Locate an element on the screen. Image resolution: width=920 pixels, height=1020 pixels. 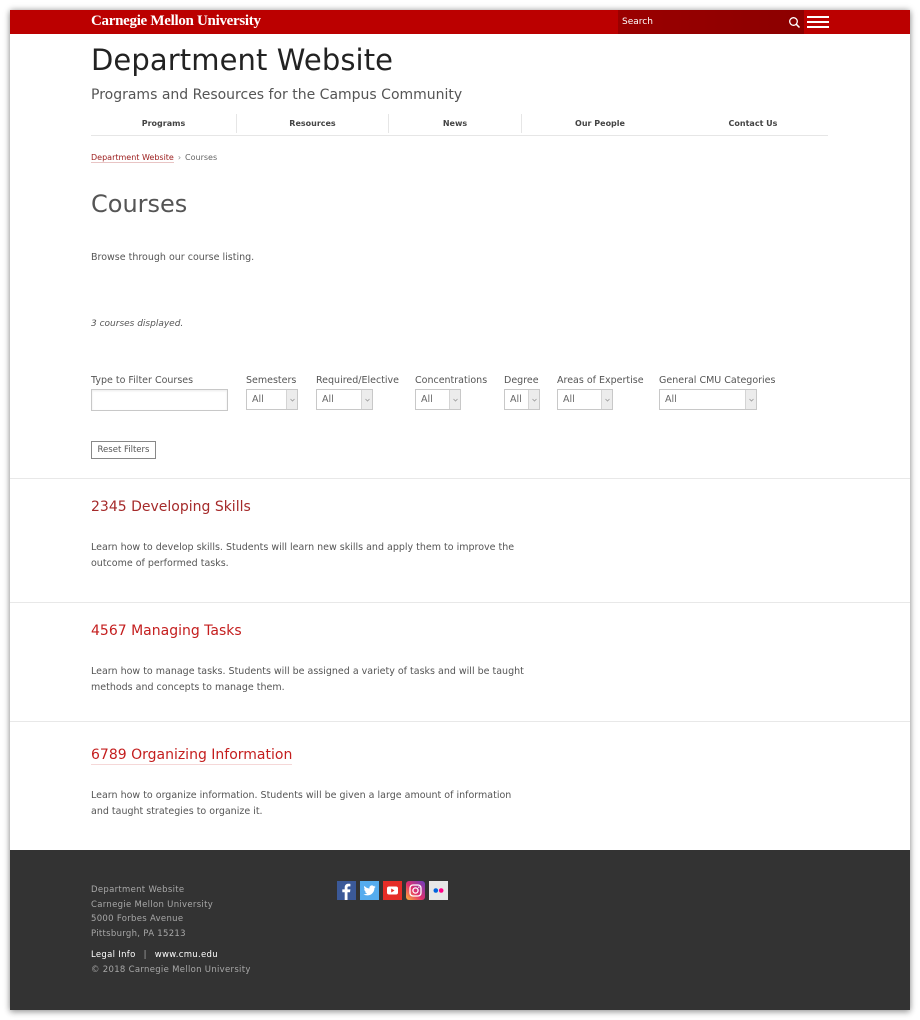
text-filter-input is located at coordinates (159, 400).